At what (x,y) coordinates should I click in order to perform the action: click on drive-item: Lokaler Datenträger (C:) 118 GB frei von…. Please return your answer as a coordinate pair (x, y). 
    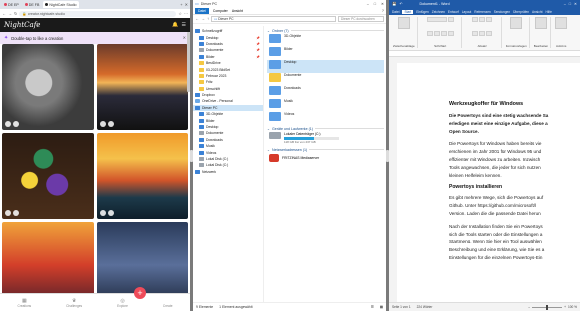
    Looking at the image, I should click on (325, 139).